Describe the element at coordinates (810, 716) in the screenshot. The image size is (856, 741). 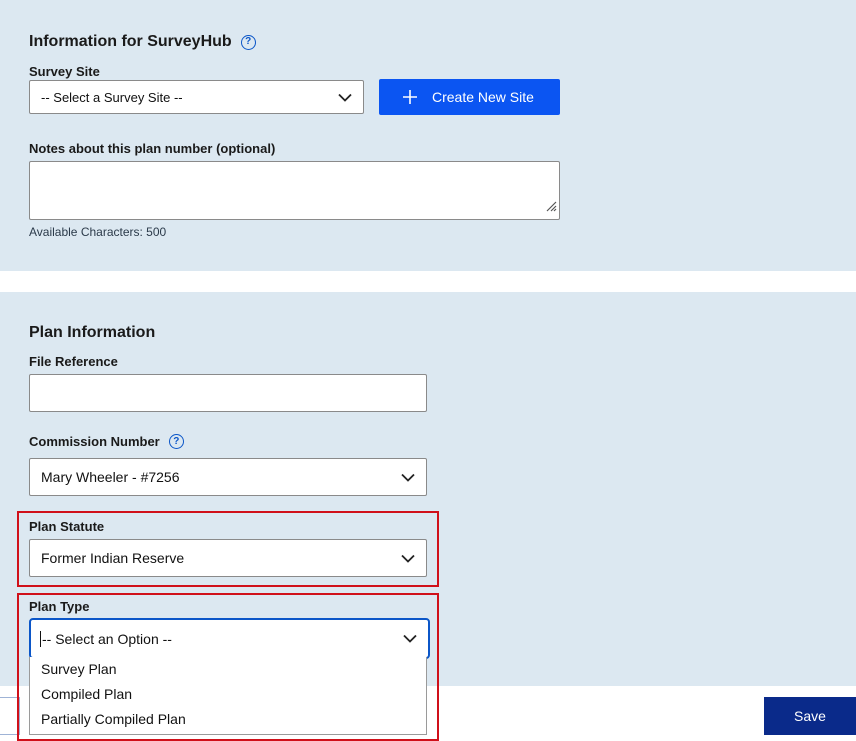
I see `save-button: Save` at that location.